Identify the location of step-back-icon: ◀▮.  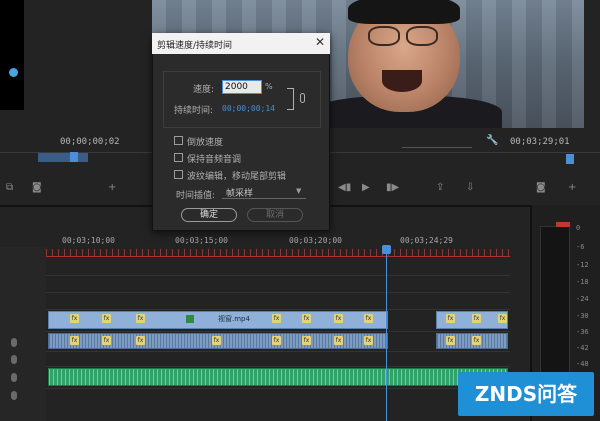
(344, 187).